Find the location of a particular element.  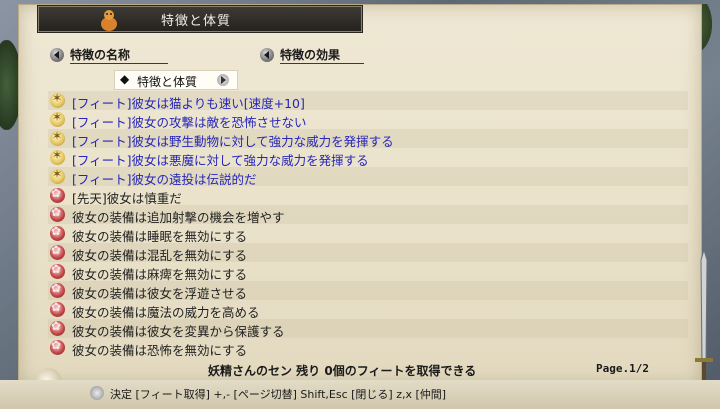

chevron-right-icon is located at coordinates (223, 80).